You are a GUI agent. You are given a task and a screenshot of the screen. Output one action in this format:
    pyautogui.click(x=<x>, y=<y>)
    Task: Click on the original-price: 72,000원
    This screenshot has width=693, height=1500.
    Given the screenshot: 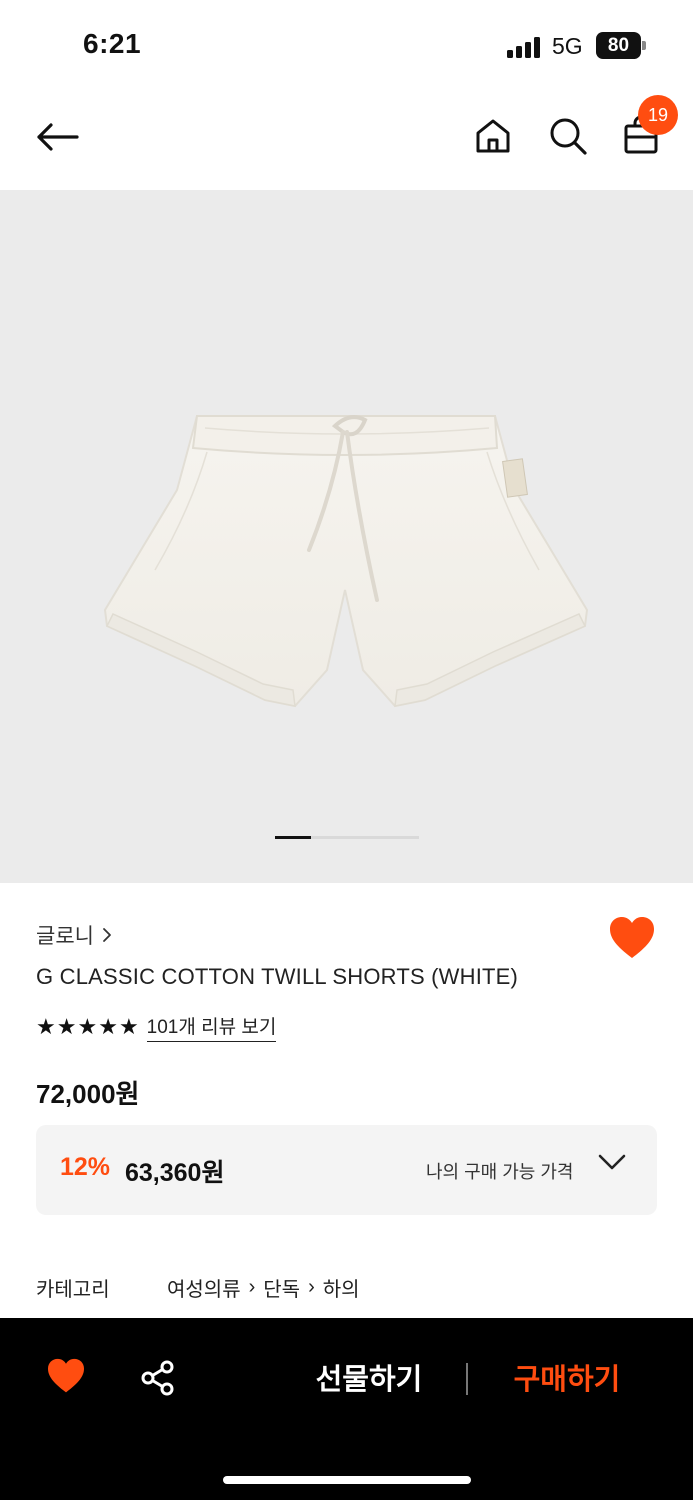 What is the action you would take?
    pyautogui.click(x=88, y=1094)
    